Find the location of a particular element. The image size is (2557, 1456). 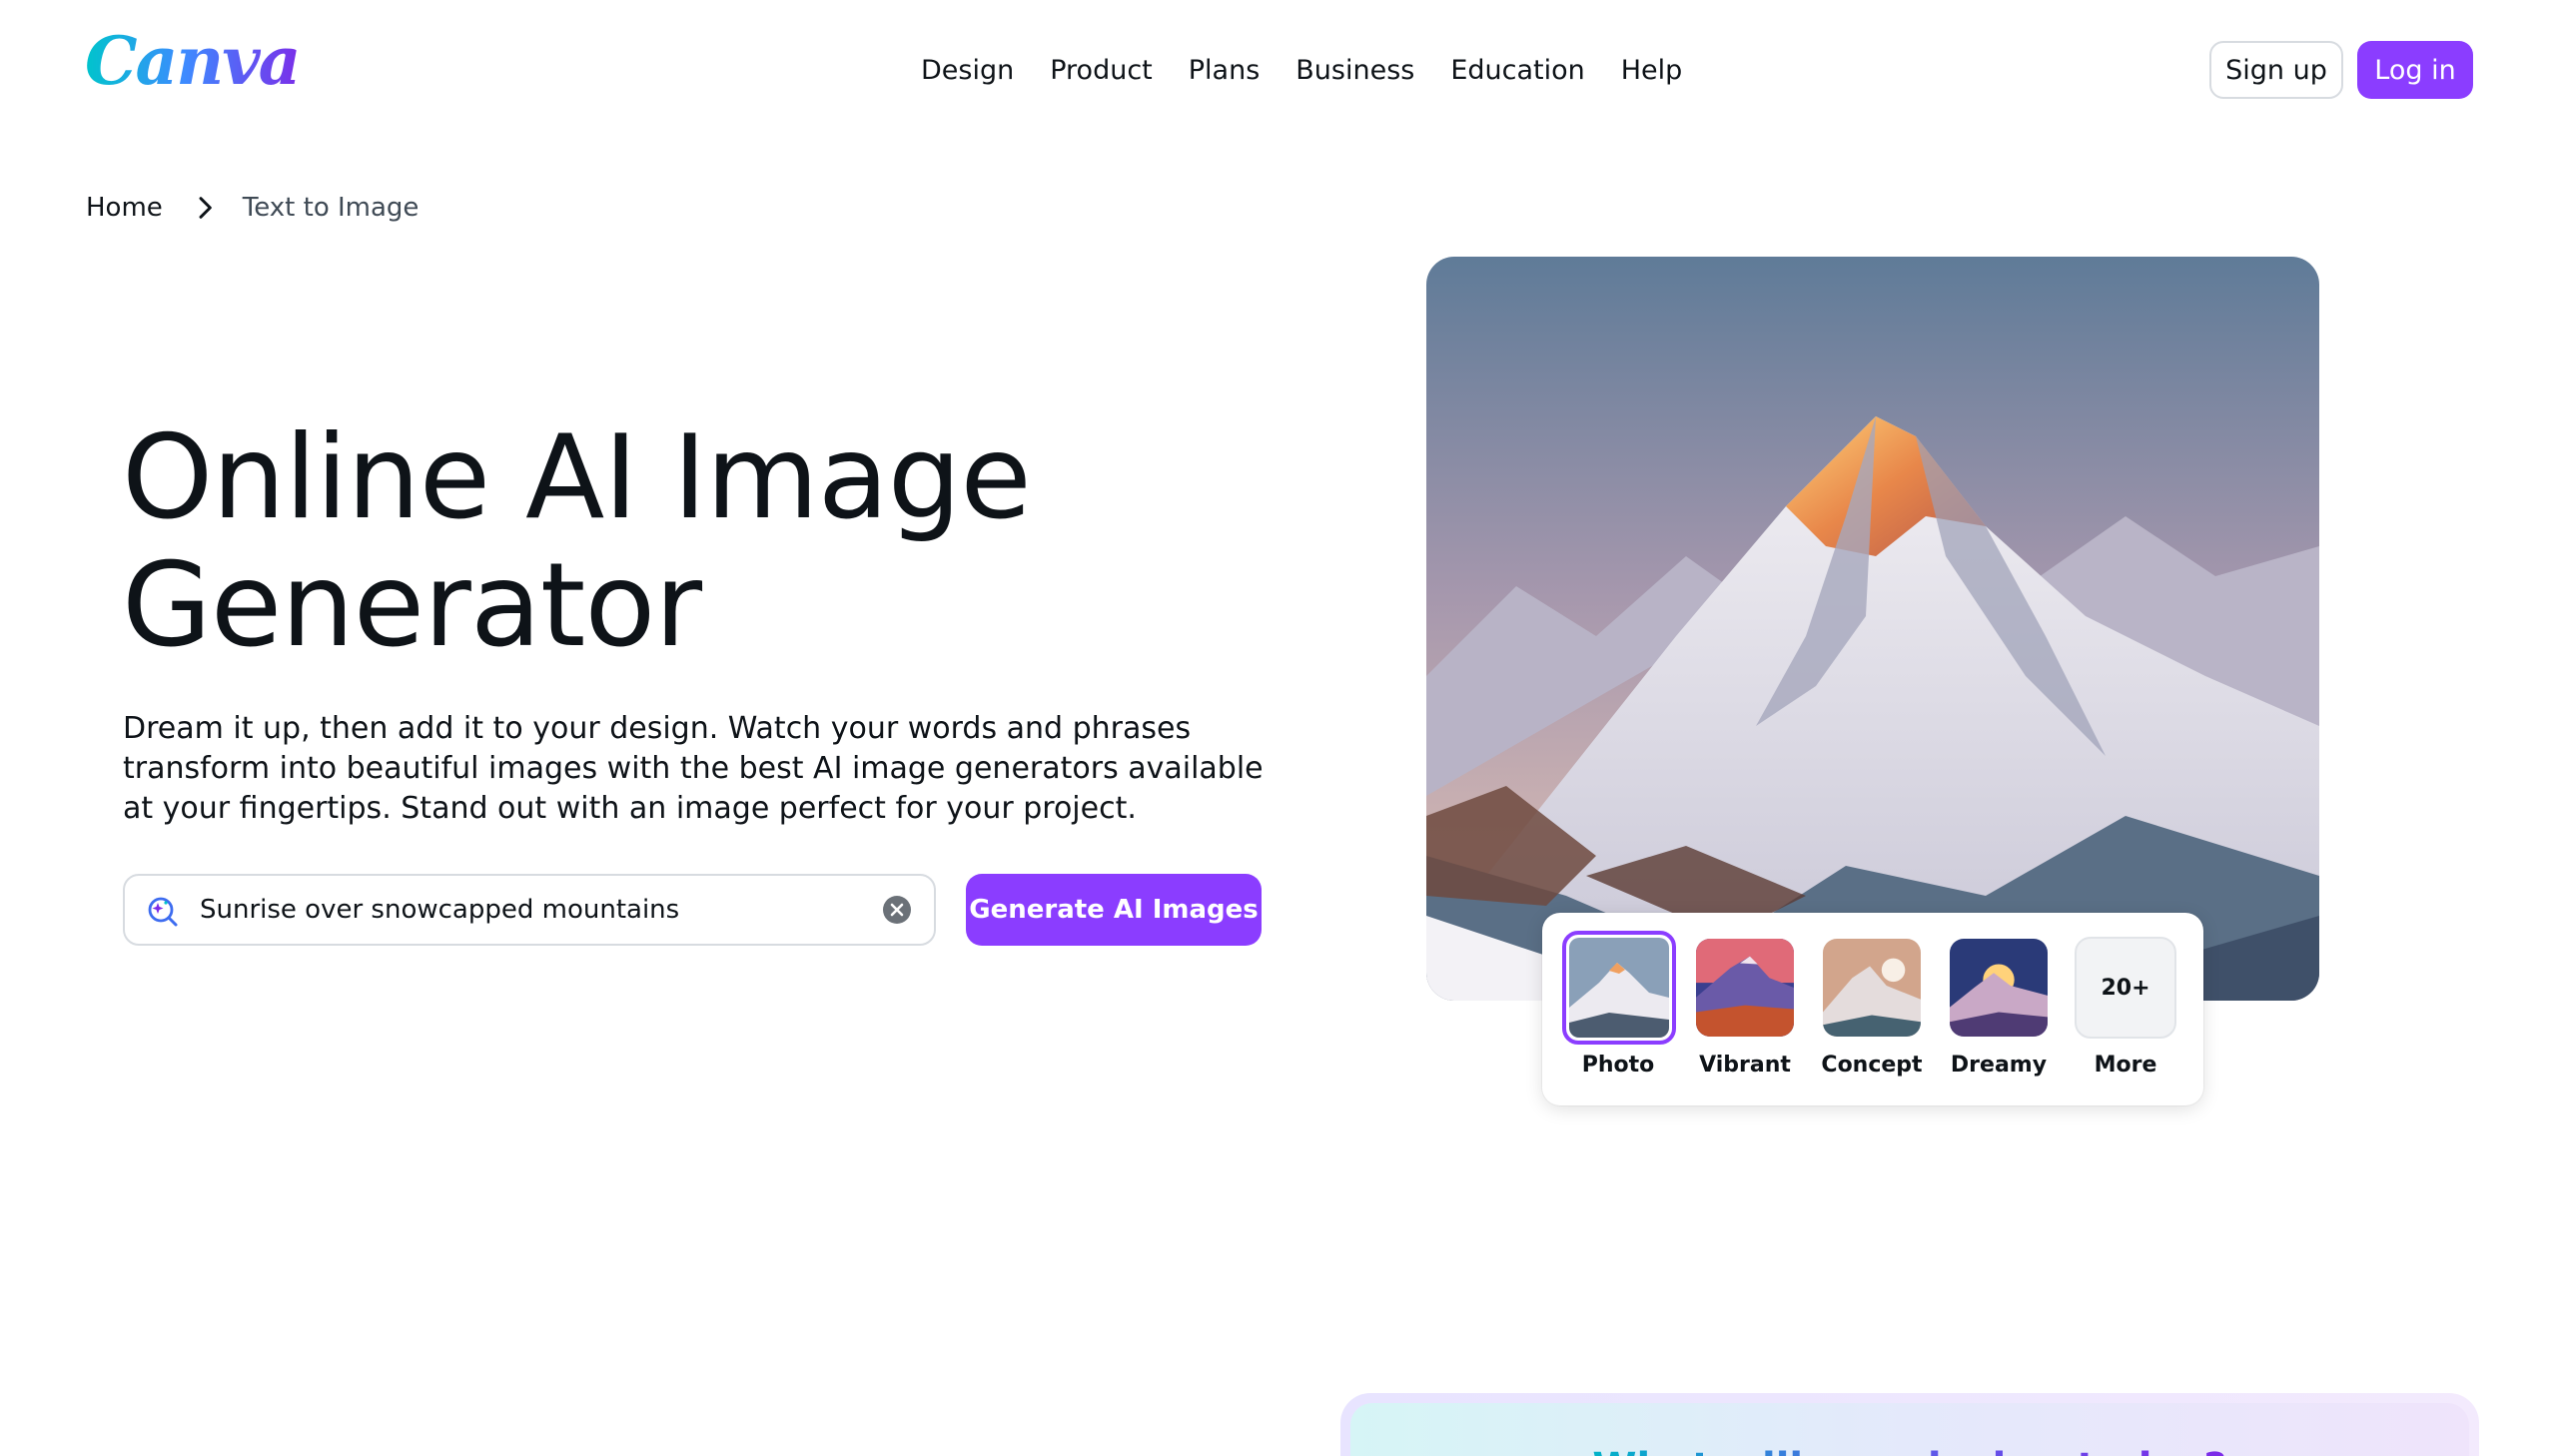

style-option-concept: Concept is located at coordinates (1872, 1008).